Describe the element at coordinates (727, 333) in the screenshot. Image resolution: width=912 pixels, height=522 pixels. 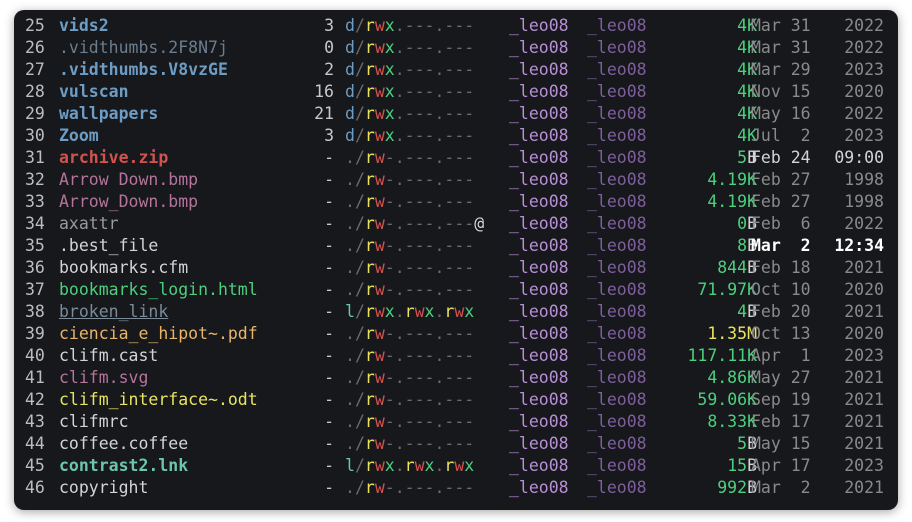
I see `size-value: 1.35` at that location.